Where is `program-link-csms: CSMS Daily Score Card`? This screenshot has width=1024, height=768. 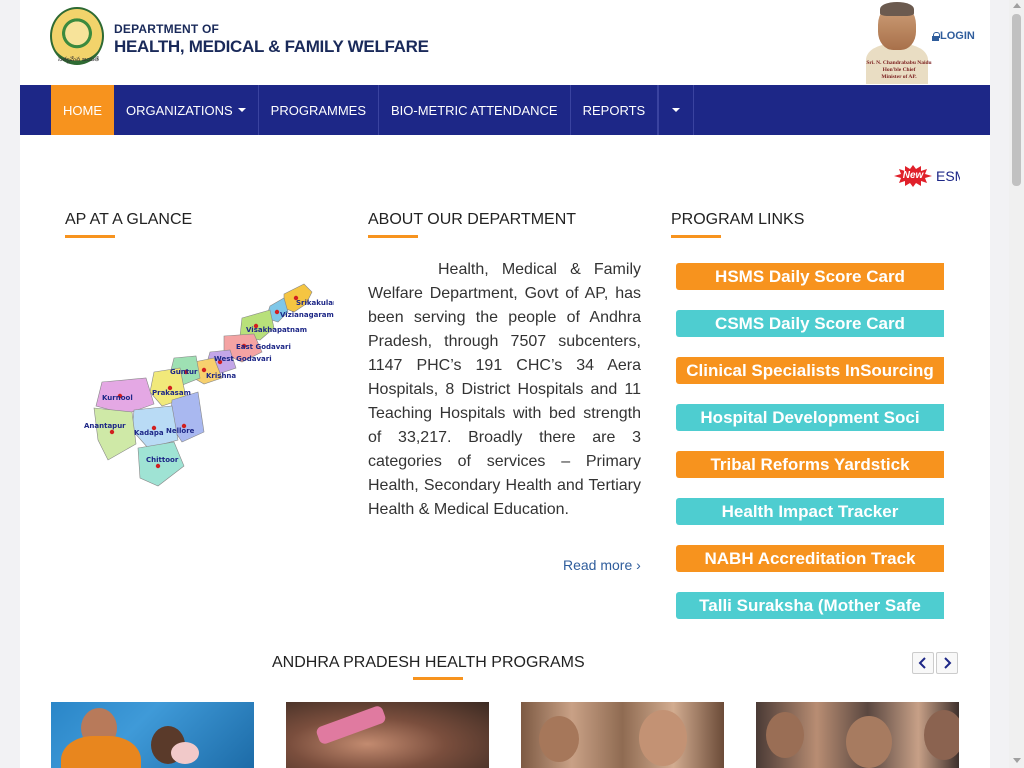 program-link-csms: CSMS Daily Score Card is located at coordinates (810, 323).